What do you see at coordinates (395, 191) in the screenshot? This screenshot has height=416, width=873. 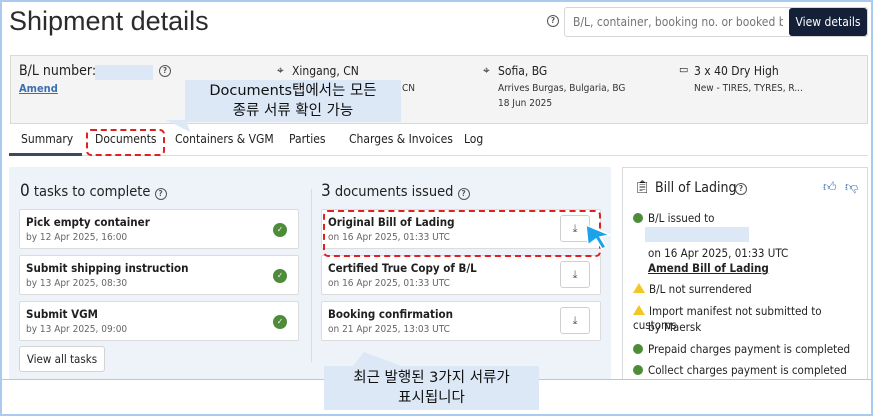 I see `documents-heading: 3 documents issued ?` at bounding box center [395, 191].